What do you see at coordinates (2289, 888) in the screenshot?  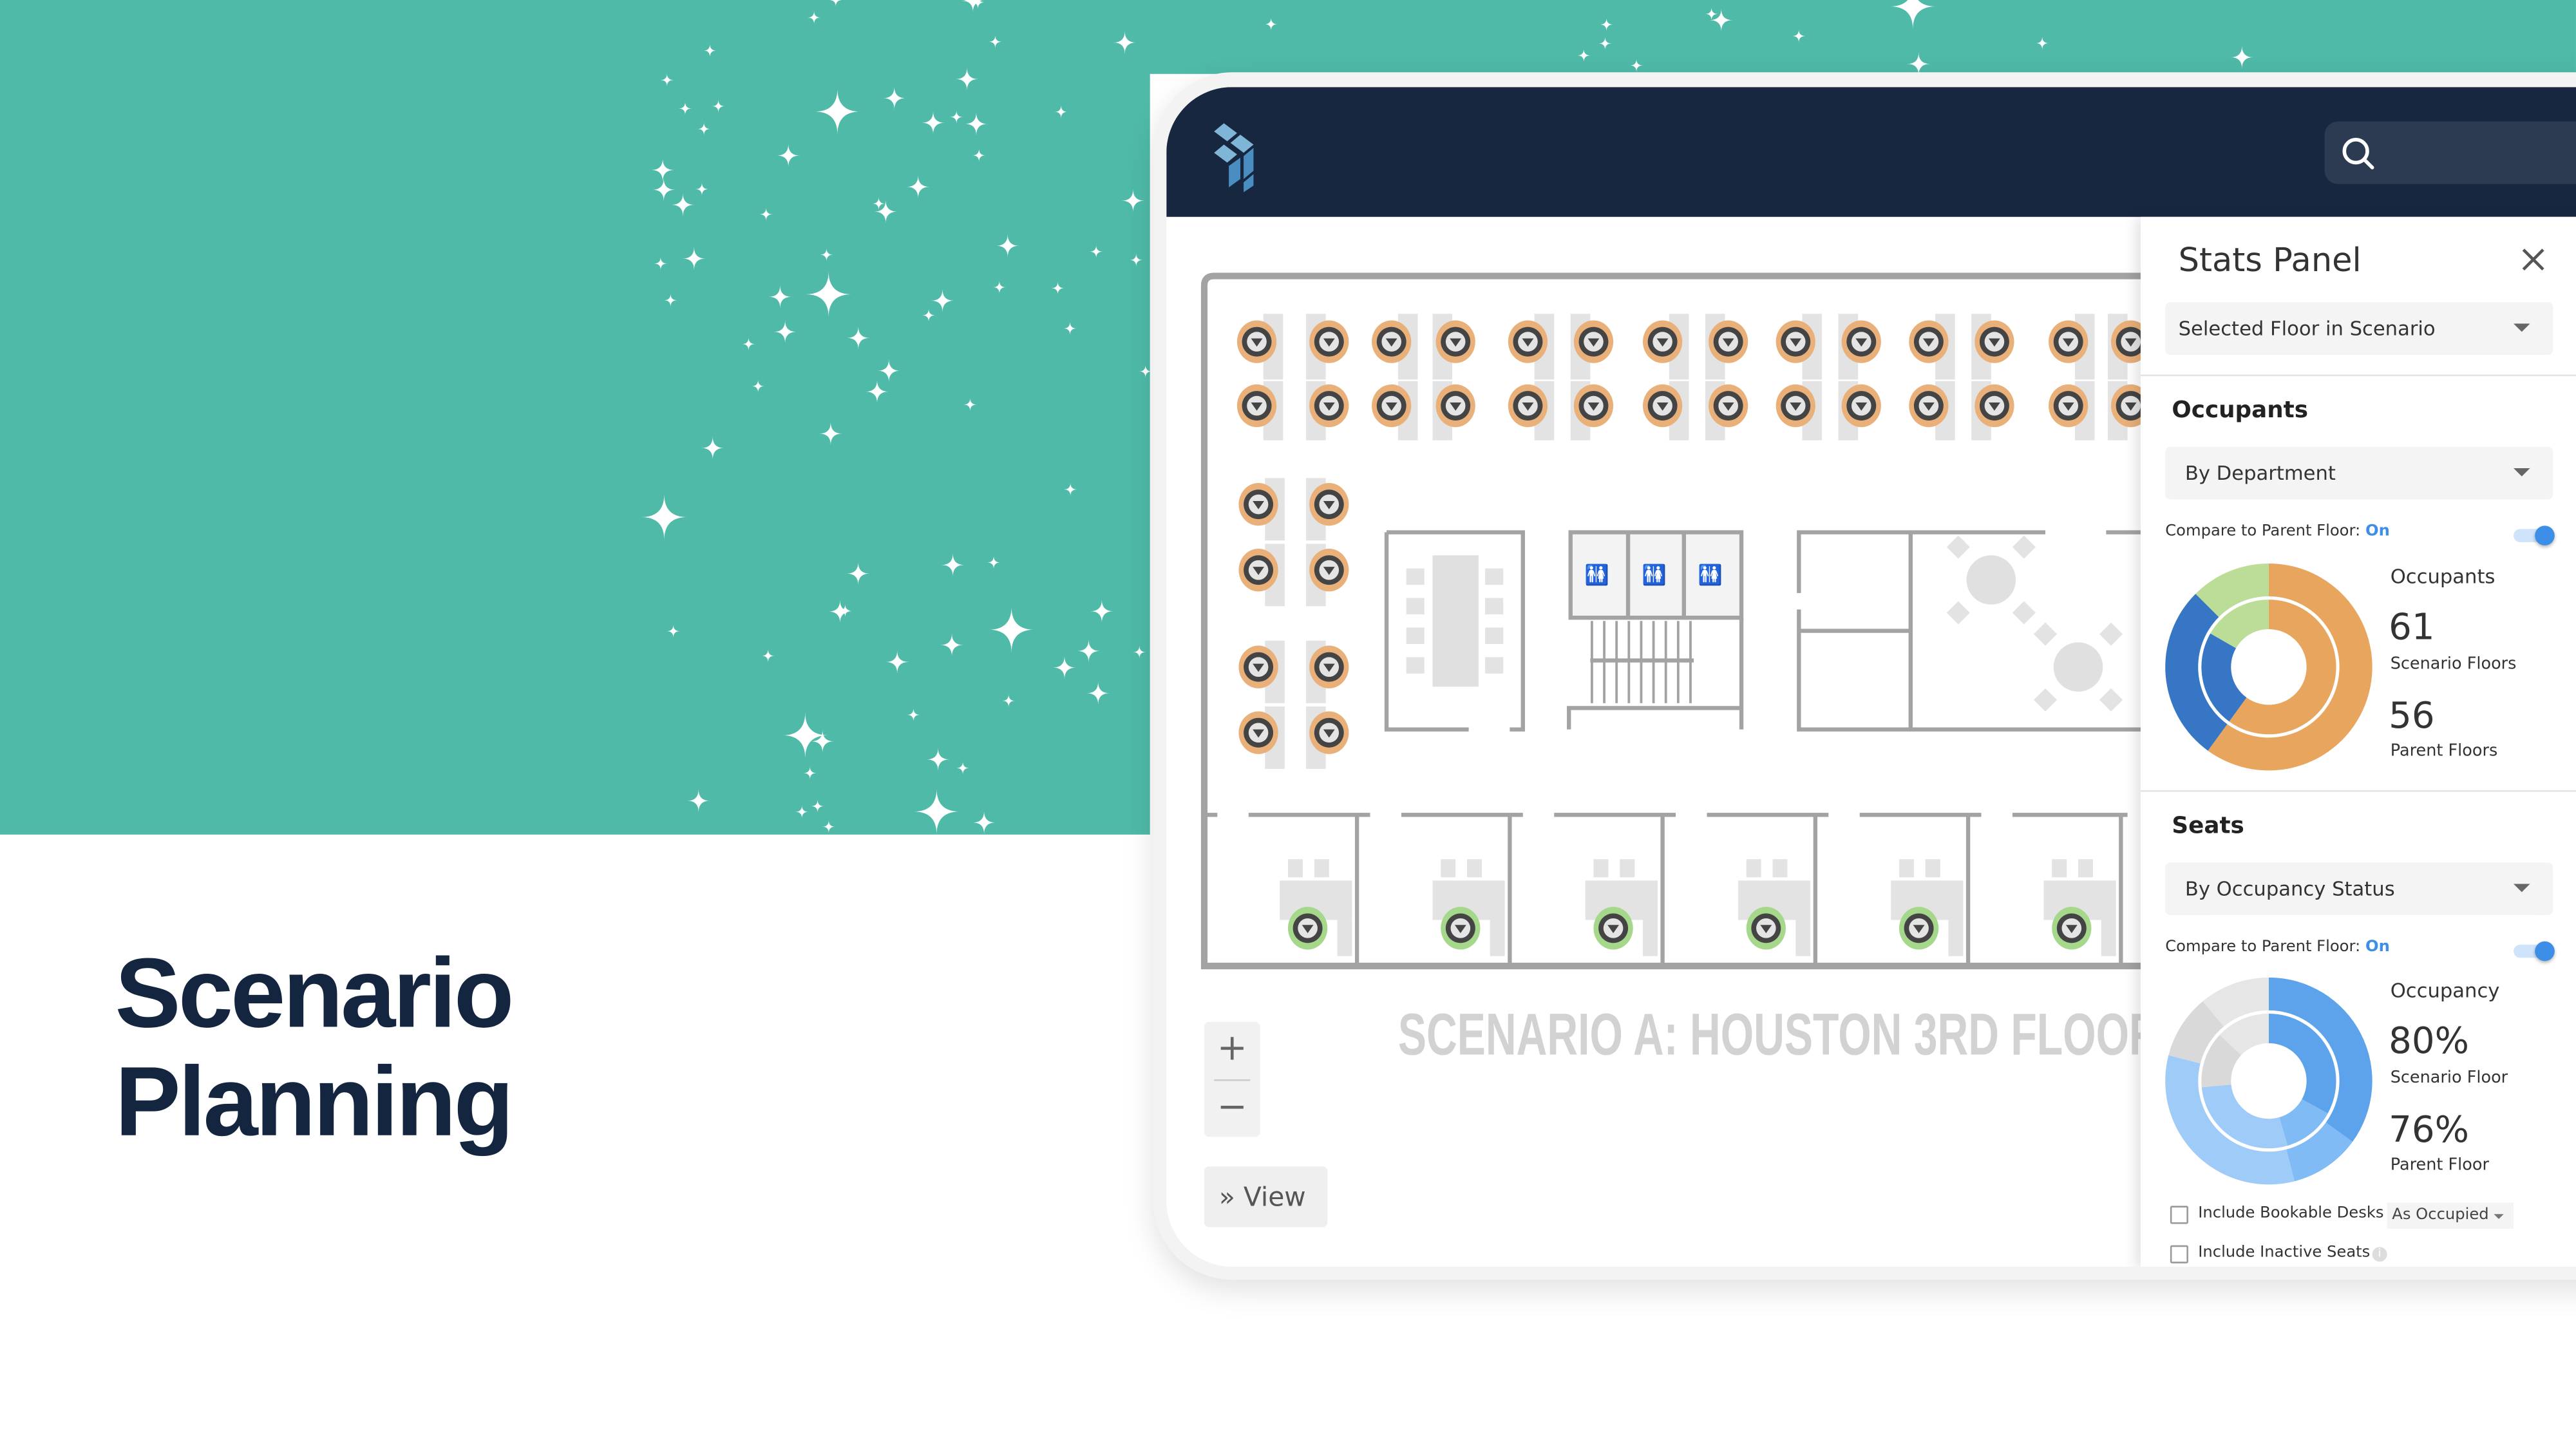 I see `seats-group-value: By Occupancy Status` at bounding box center [2289, 888].